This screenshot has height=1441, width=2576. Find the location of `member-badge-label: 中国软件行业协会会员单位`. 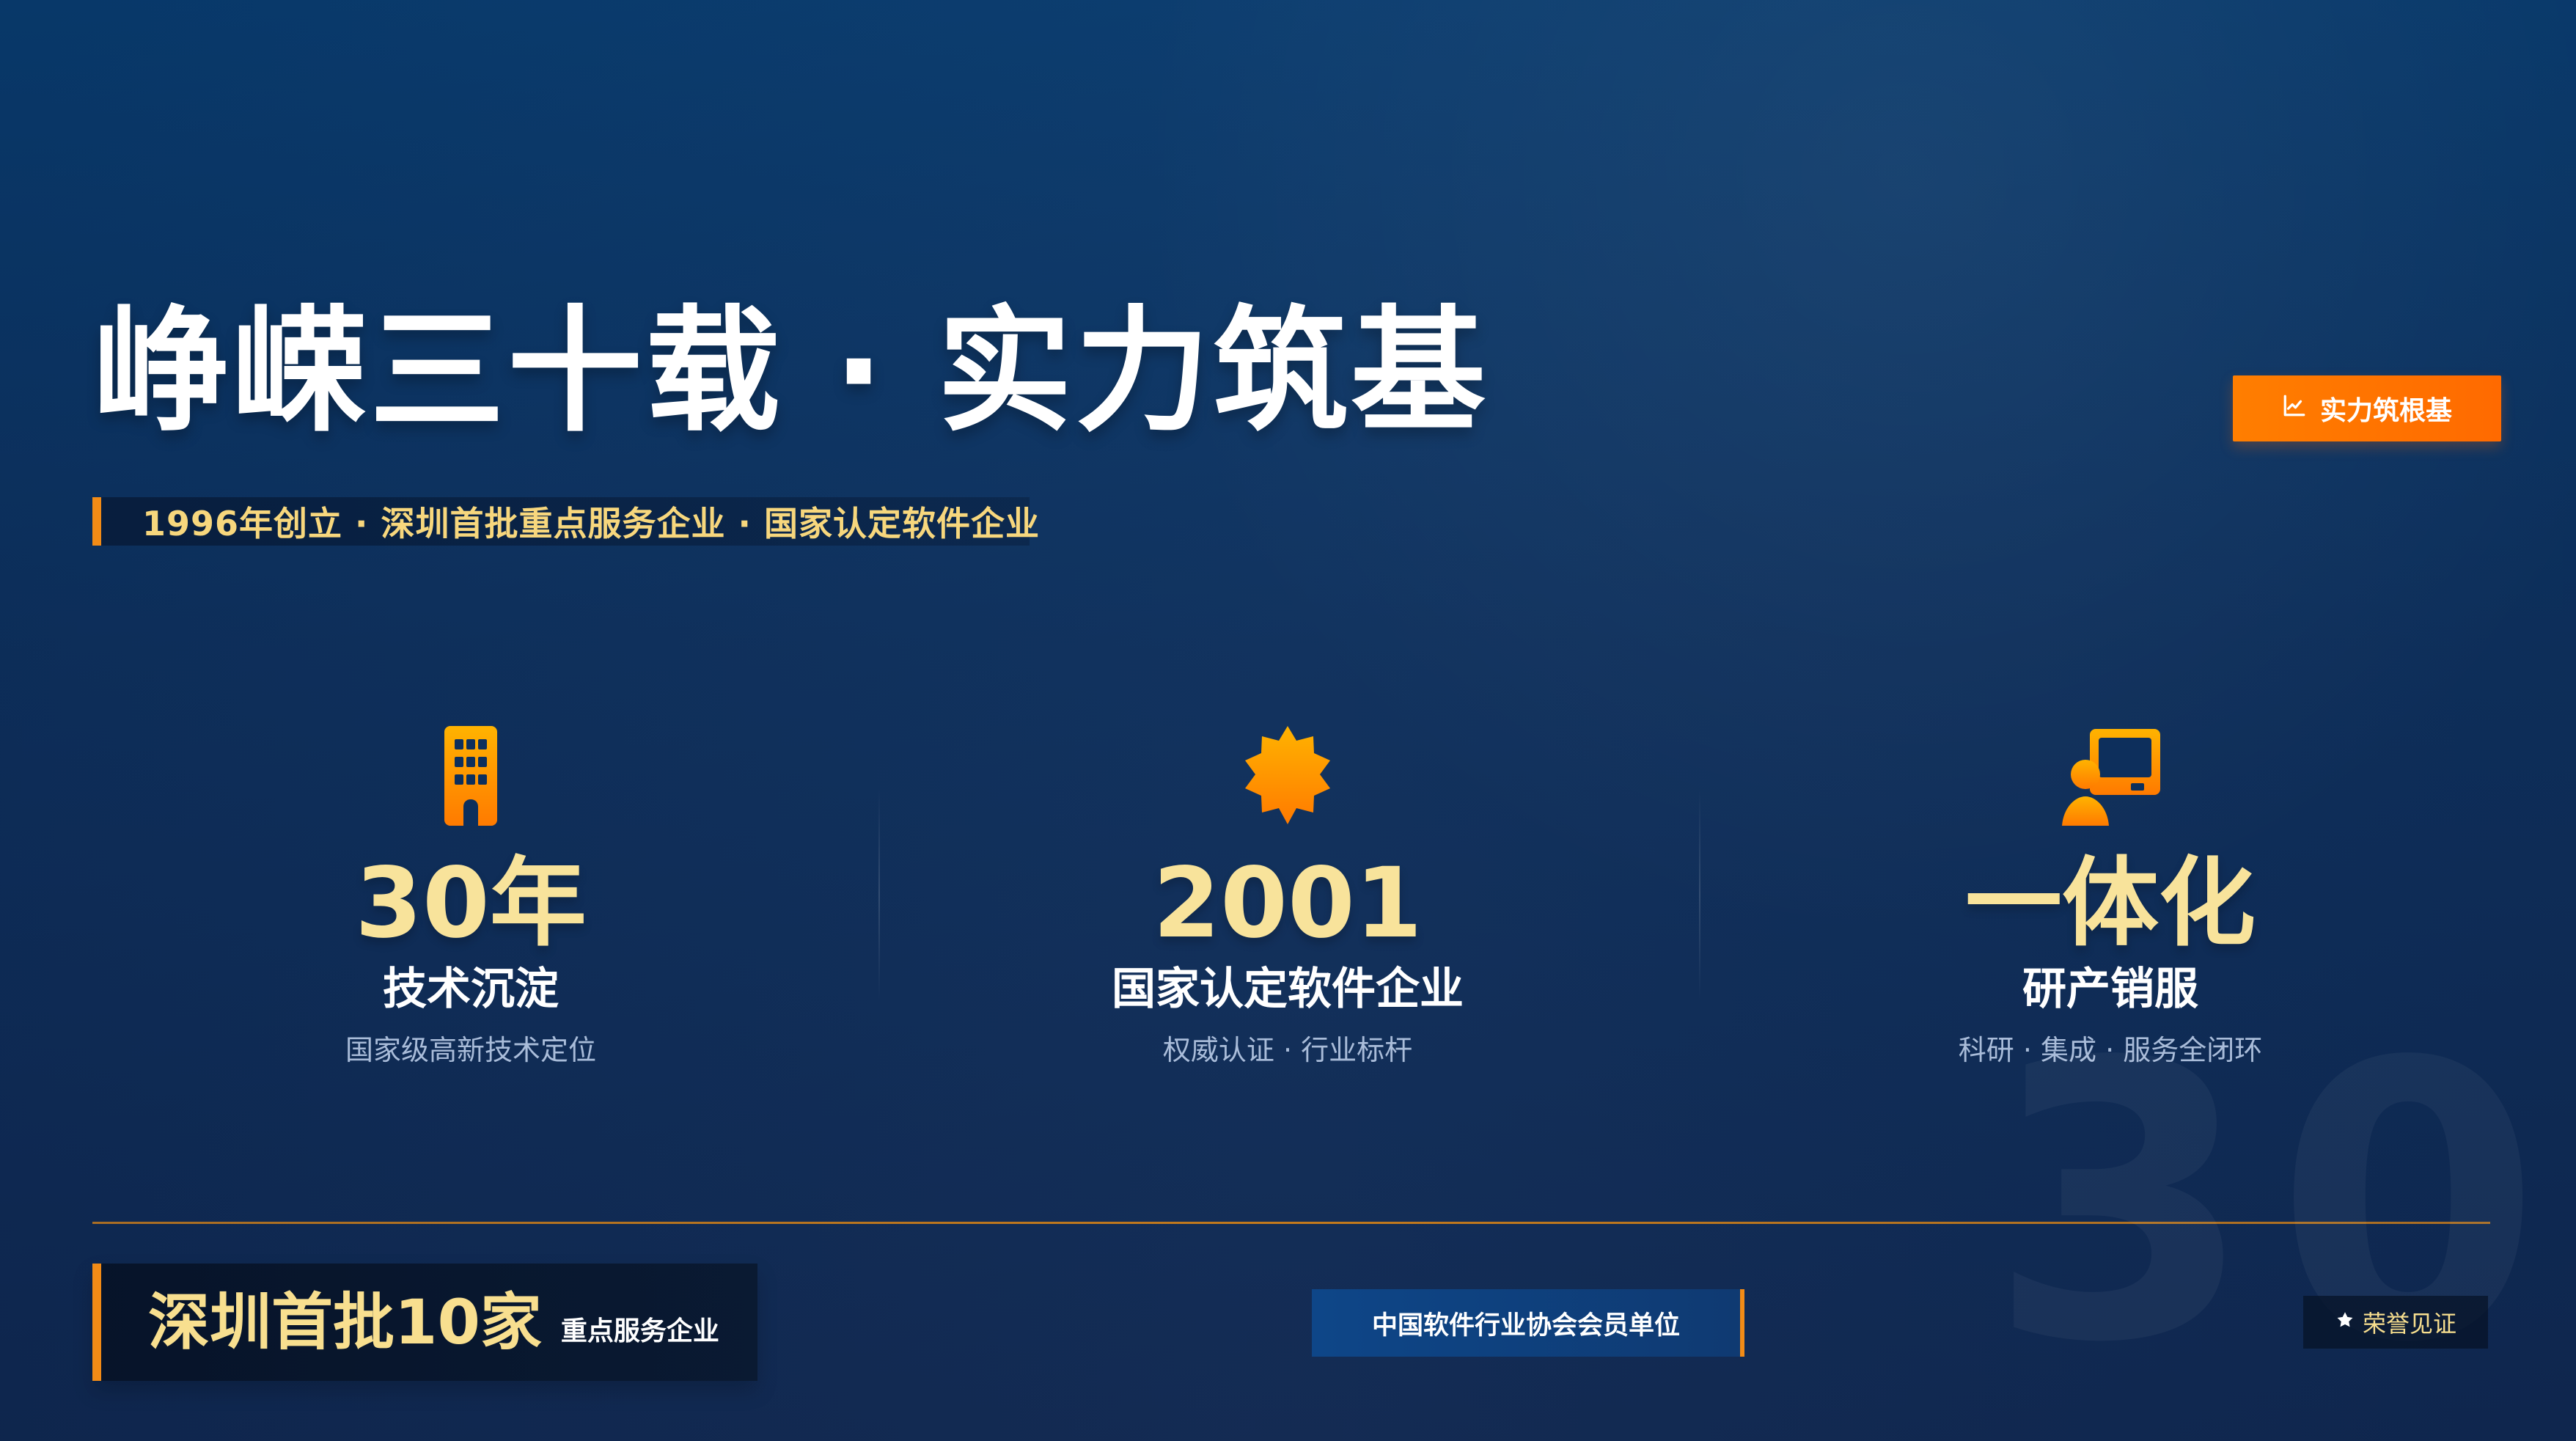

member-badge-label: 中国软件行业协会会员单位 is located at coordinates (1526, 1325).